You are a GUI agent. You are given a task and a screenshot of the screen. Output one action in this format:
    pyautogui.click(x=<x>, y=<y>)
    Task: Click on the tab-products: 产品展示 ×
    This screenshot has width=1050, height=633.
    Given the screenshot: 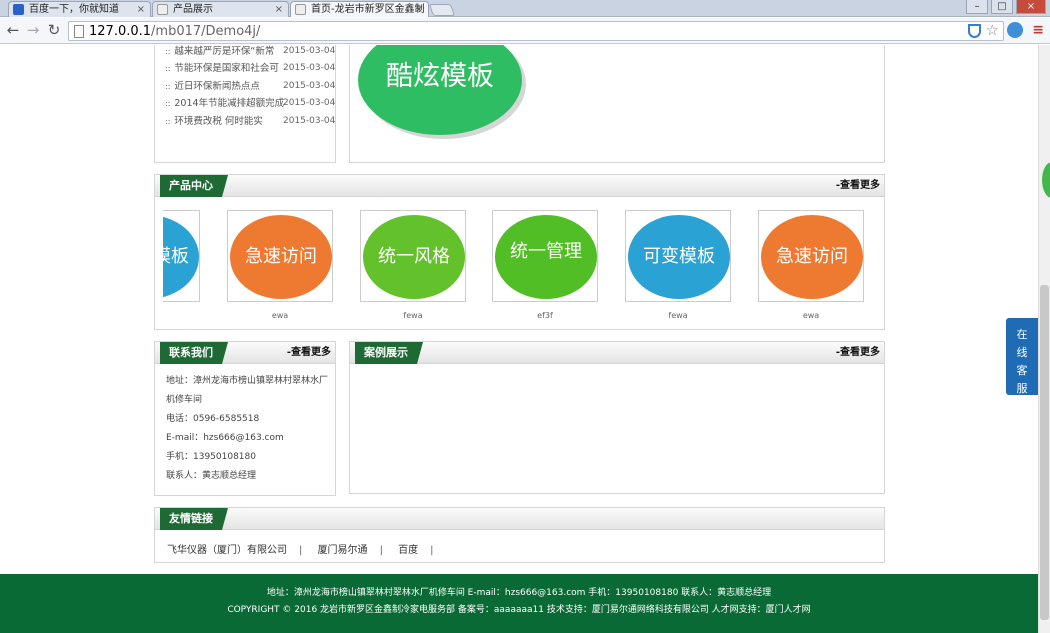 What is the action you would take?
    pyautogui.click(x=220, y=9)
    